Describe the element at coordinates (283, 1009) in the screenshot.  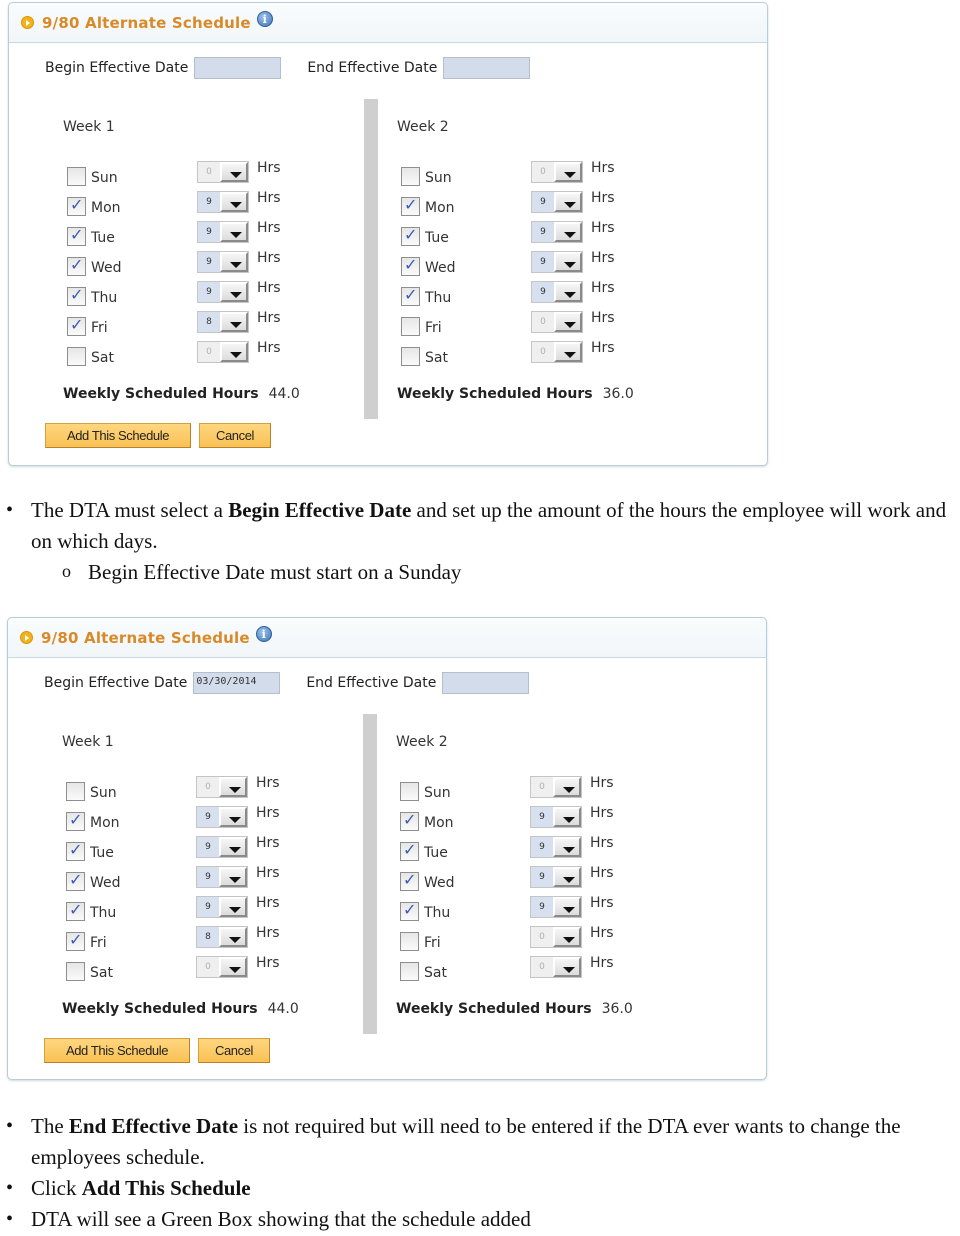
I see `weekly-hours-value: 44.0` at that location.